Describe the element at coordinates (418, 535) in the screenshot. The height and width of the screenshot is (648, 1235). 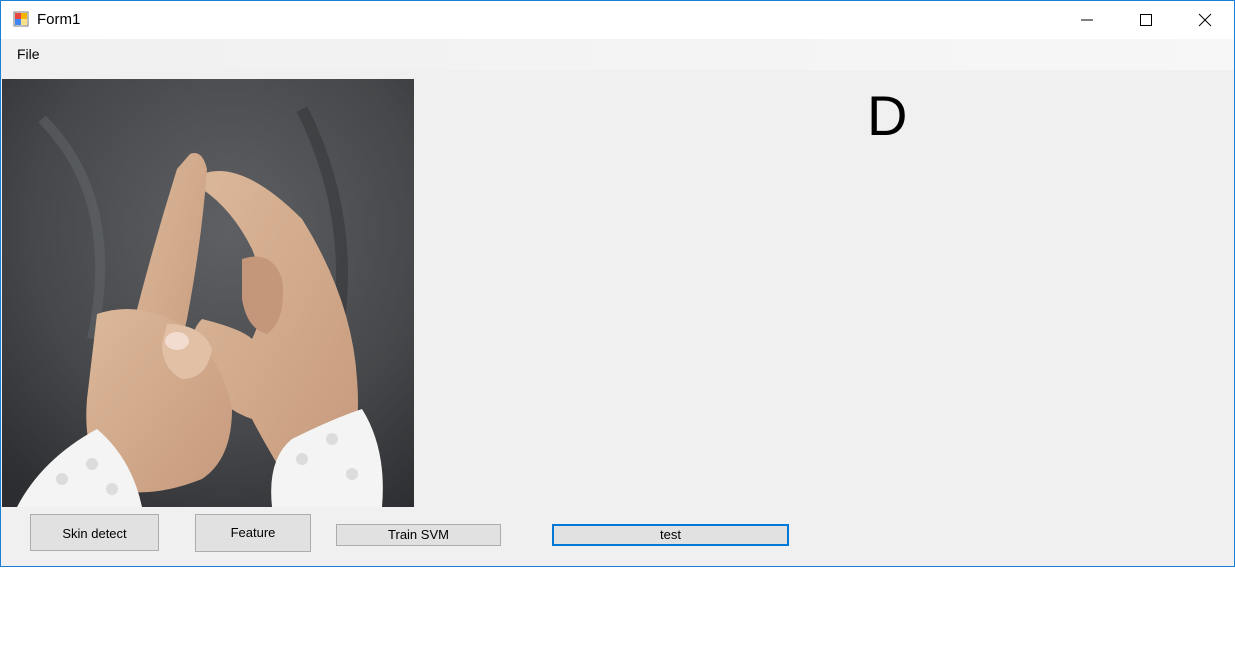
I see `train-svm-button: Train SVM` at that location.